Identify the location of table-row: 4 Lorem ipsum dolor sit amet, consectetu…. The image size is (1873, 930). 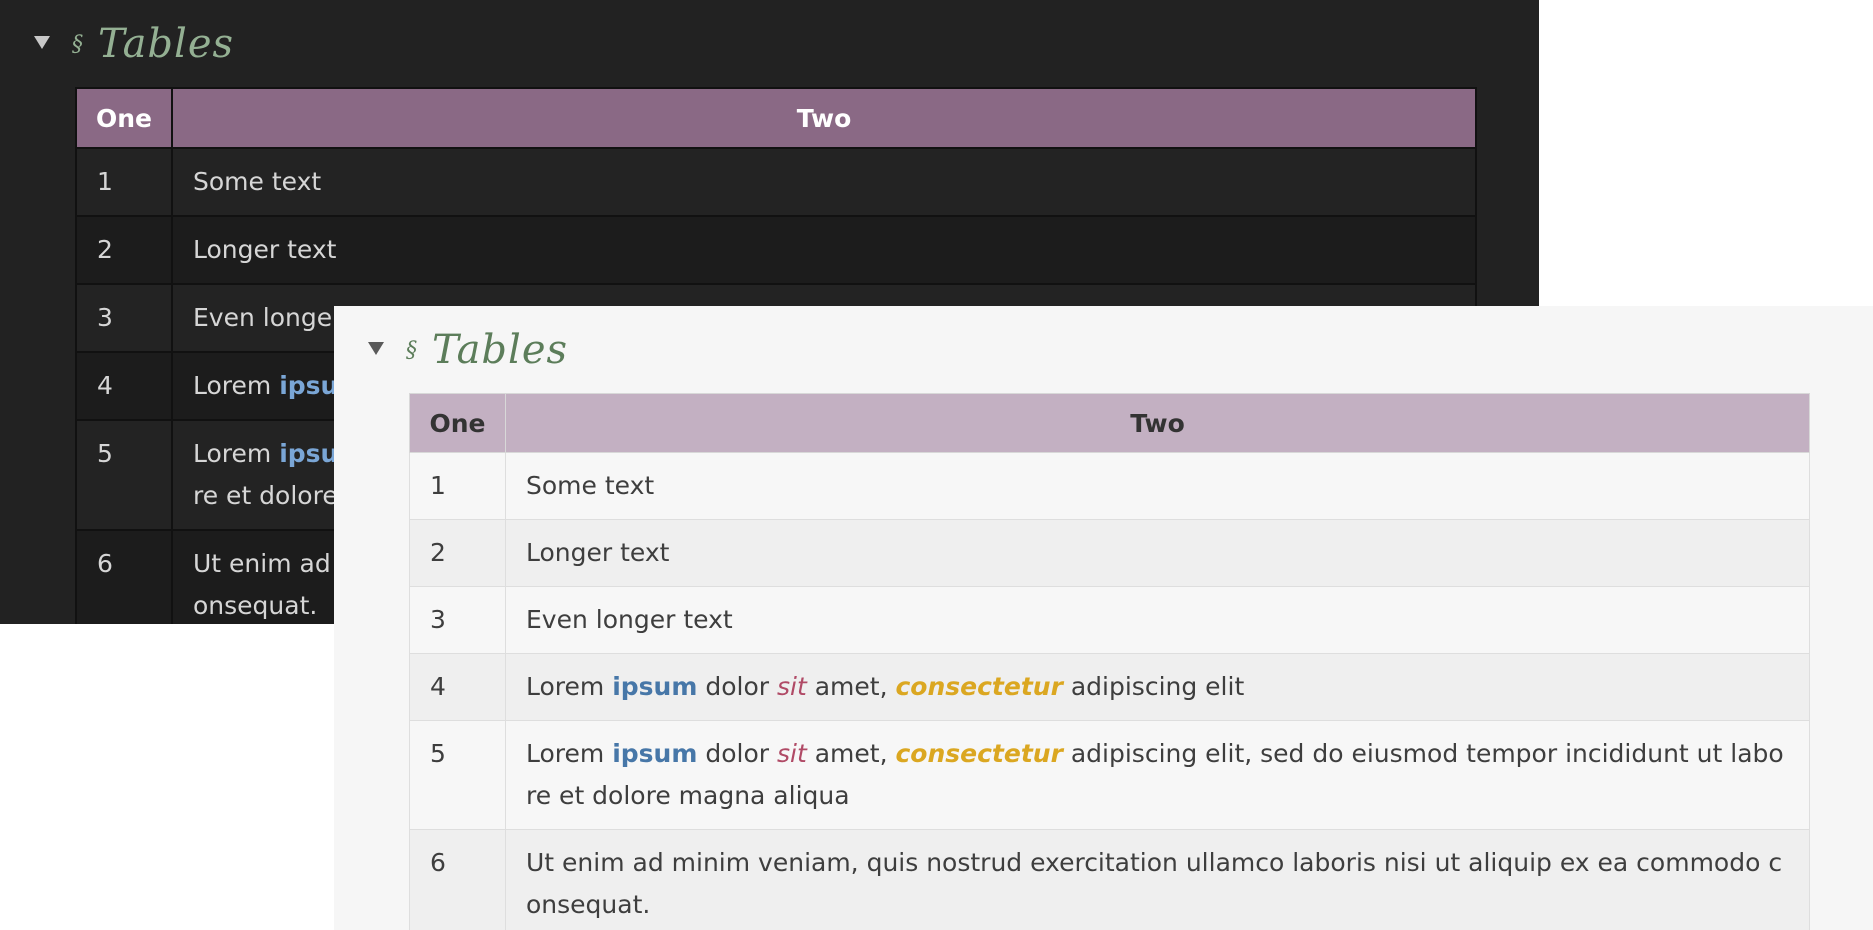
(1109, 687).